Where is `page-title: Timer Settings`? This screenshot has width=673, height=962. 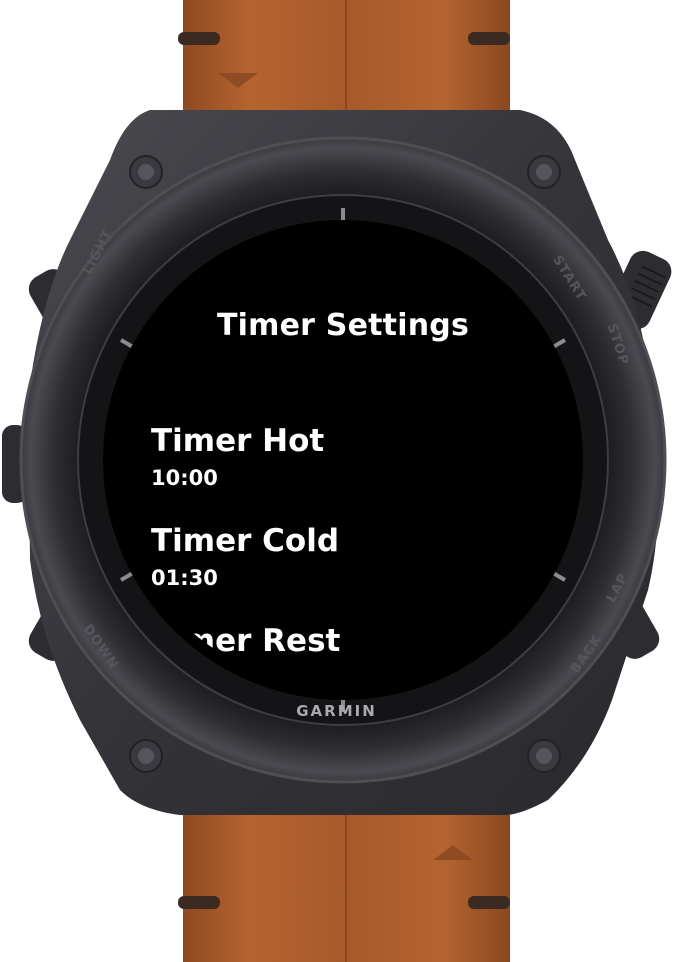 page-title: Timer Settings is located at coordinates (343, 325).